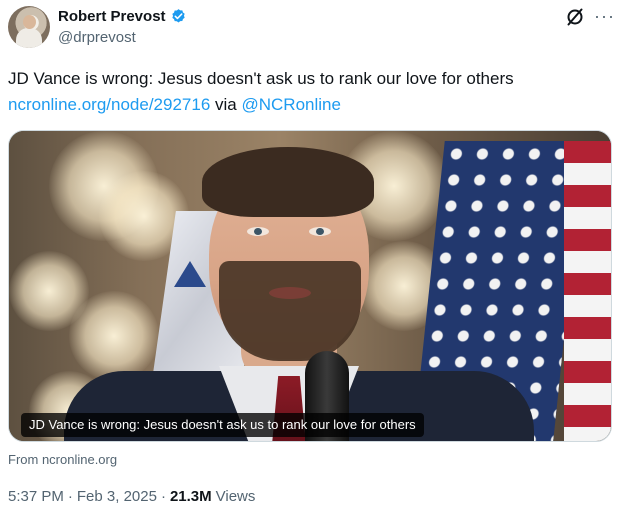 The width and height of the screenshot is (626, 506). I want to click on via-text: via, so click(226, 104).